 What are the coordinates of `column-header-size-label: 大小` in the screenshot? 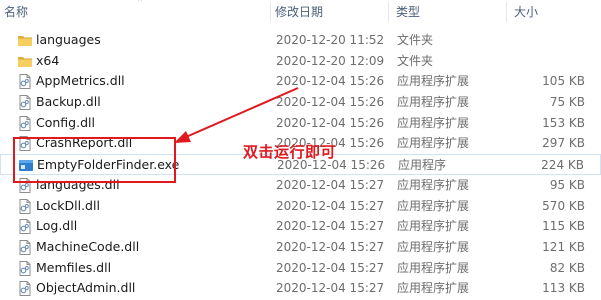 It's located at (526, 12).